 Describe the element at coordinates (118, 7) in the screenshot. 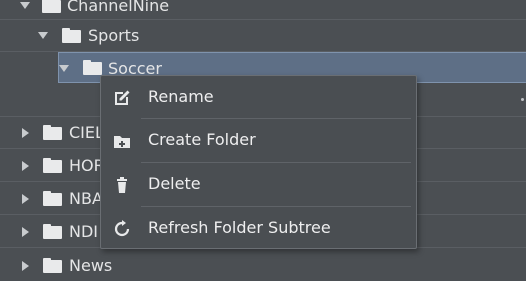

I see `tree-node-label: ChannelNine` at that location.